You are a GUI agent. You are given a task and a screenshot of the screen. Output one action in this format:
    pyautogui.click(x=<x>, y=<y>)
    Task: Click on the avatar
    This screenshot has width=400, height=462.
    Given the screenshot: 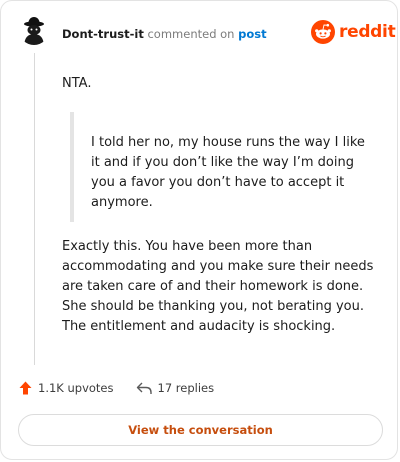 What is the action you would take?
    pyautogui.click(x=34, y=30)
    